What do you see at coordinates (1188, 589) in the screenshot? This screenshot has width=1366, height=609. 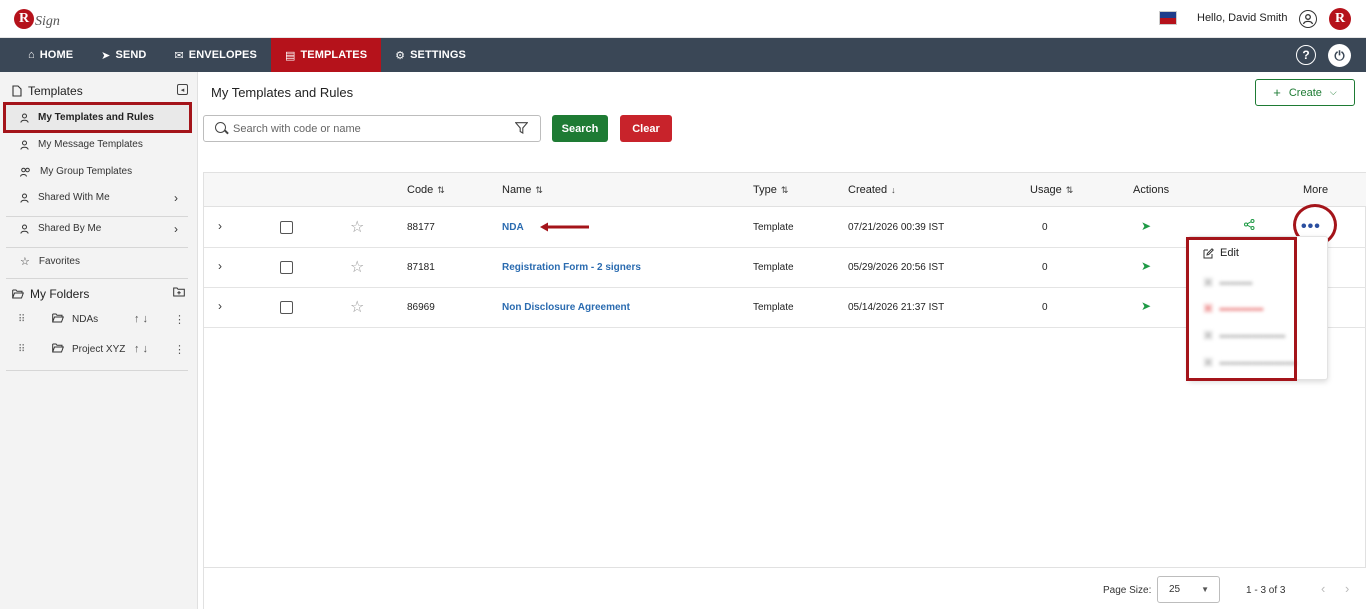 I see `page-size-select: 25 ▼` at bounding box center [1188, 589].